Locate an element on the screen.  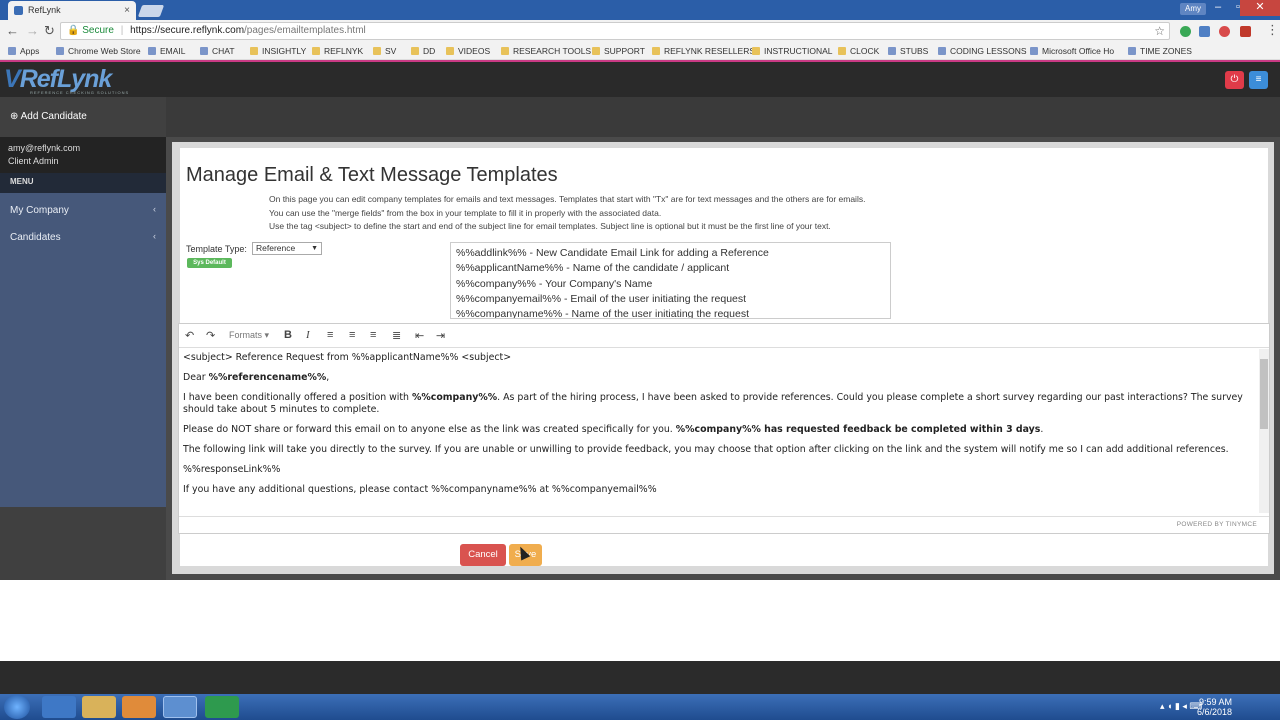
bookmark-item: CLOCK is located at coordinates (858, 51).